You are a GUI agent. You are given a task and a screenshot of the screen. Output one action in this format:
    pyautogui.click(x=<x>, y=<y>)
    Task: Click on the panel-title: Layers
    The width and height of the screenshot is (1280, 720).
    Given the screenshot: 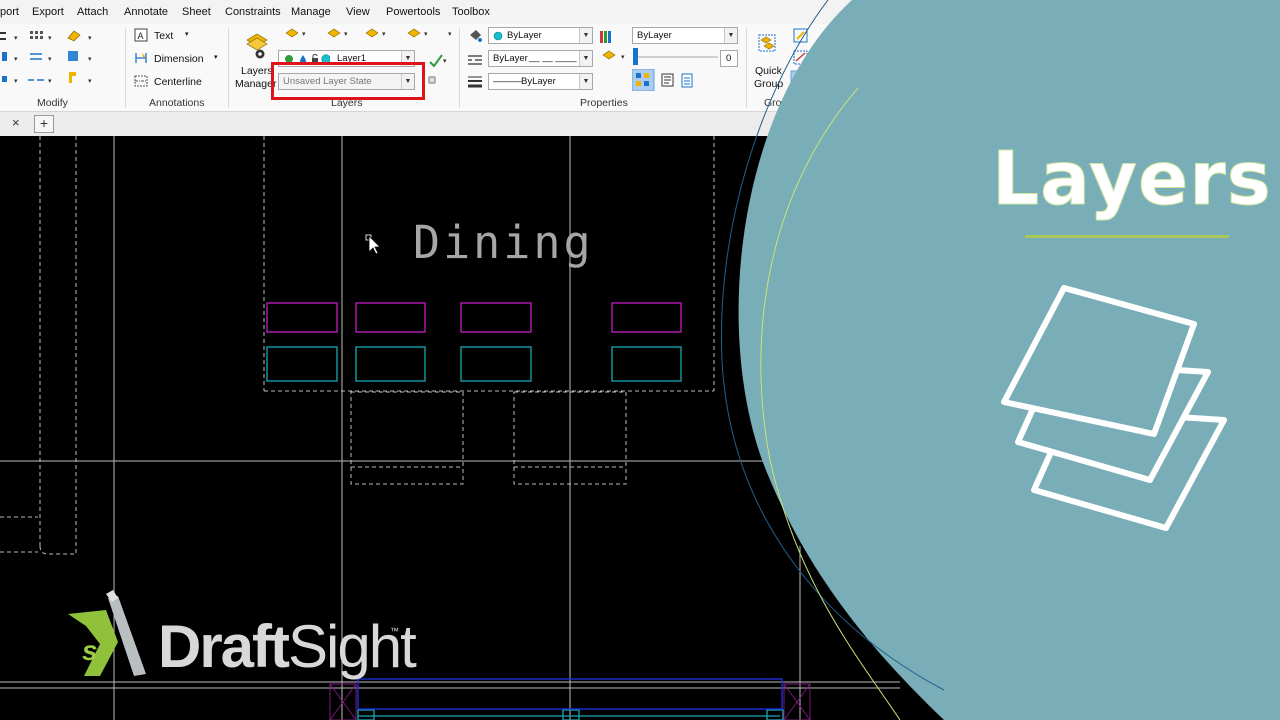 What is the action you would take?
    pyautogui.click(x=1132, y=179)
    